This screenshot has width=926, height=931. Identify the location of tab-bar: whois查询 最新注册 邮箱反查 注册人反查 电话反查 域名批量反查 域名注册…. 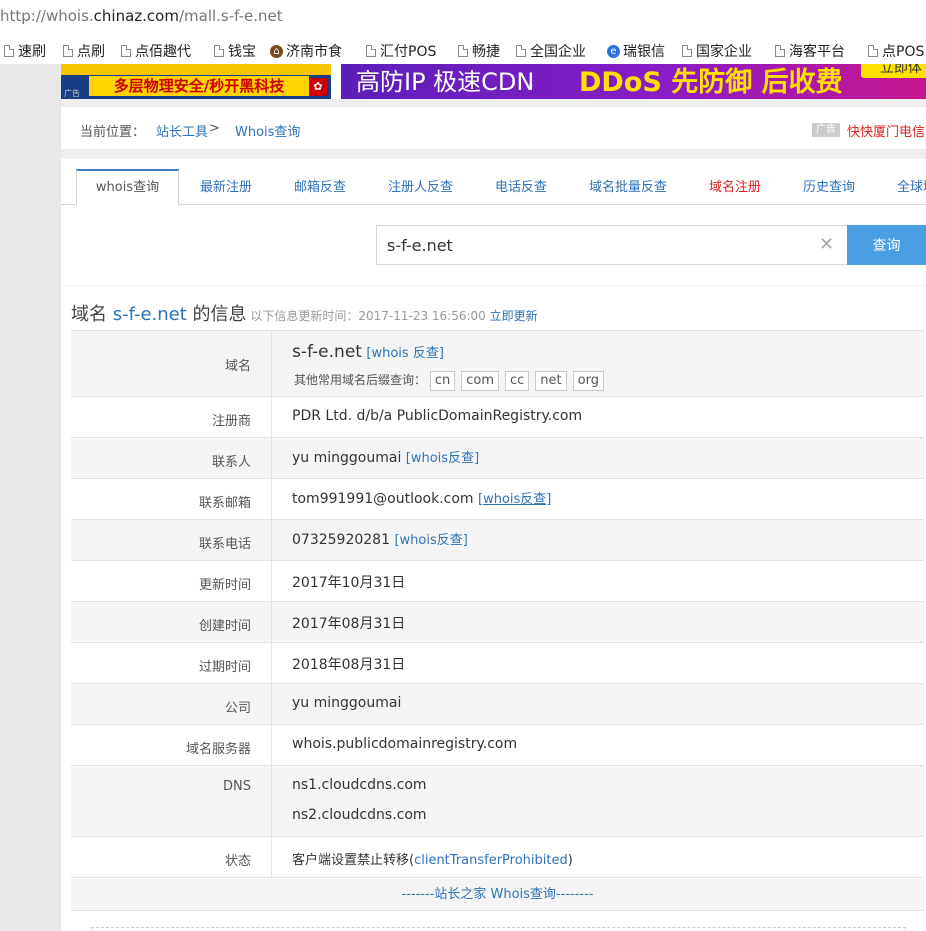
(493, 182).